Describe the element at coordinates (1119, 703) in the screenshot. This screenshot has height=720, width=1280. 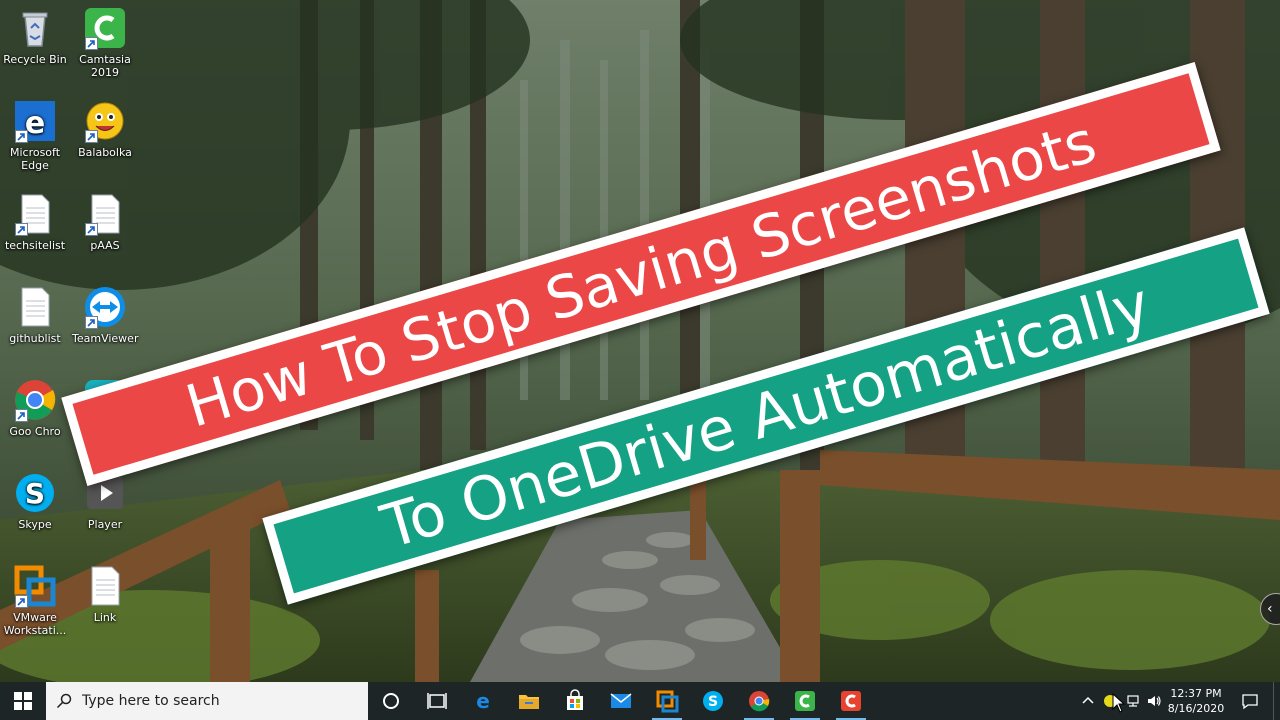
I see `mouse-cursor-icon` at that location.